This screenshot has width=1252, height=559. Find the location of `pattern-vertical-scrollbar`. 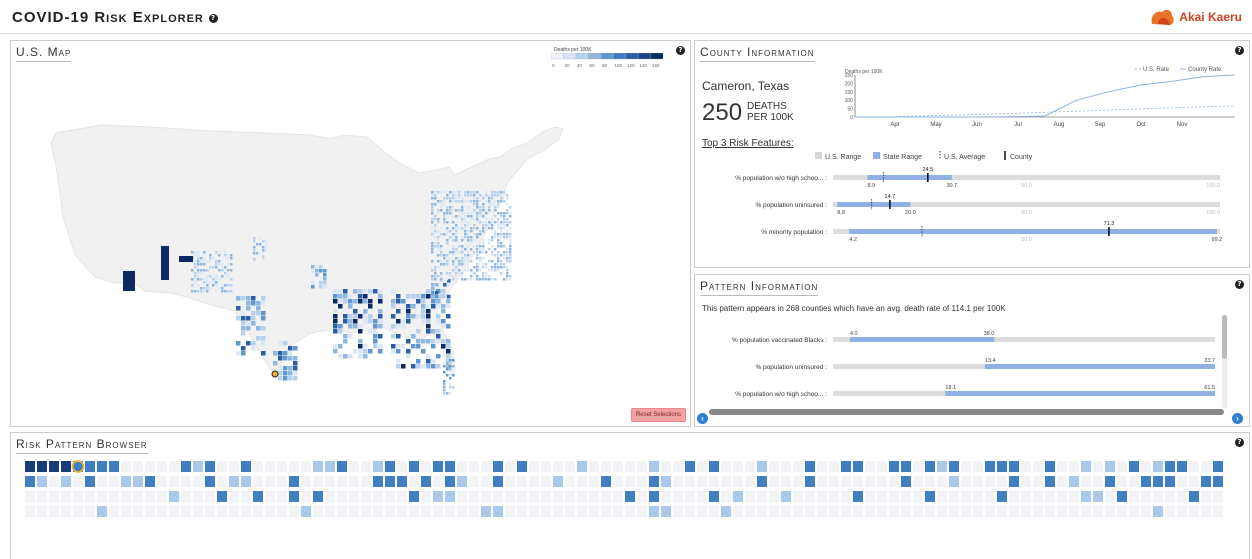

pattern-vertical-scrollbar is located at coordinates (1224, 362).